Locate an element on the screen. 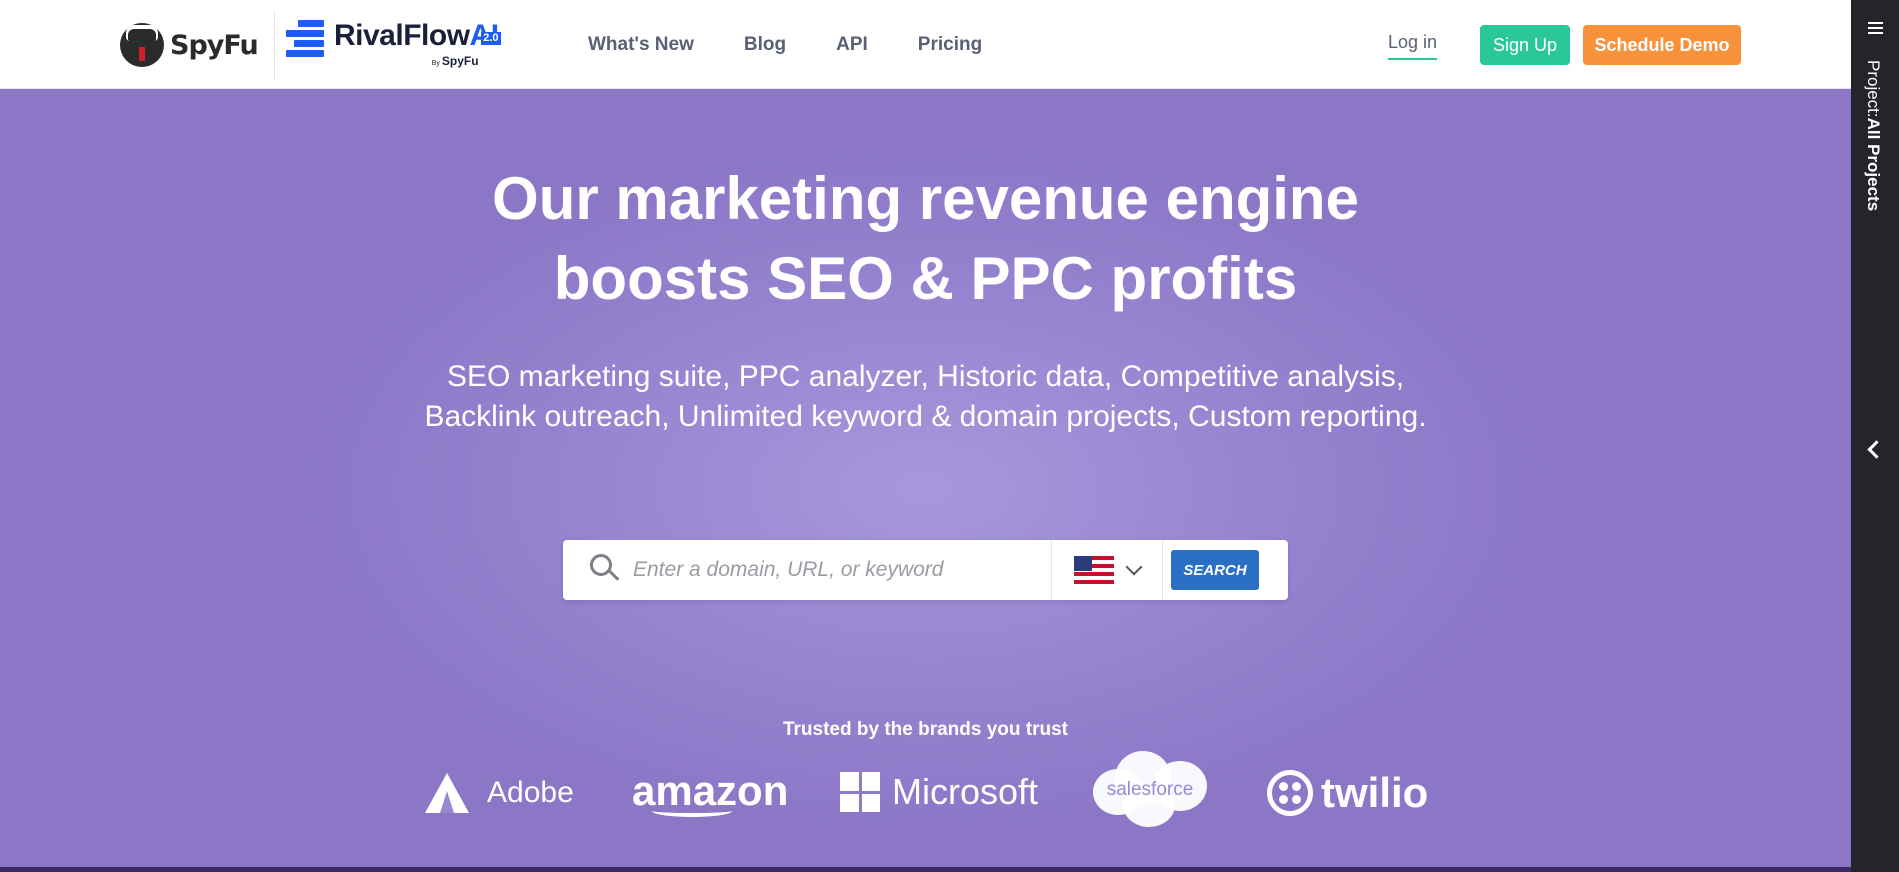 Image resolution: width=1899 pixels, height=872 pixels. rivalflow-by-spyfu: By SpyFu is located at coordinates (455, 61).